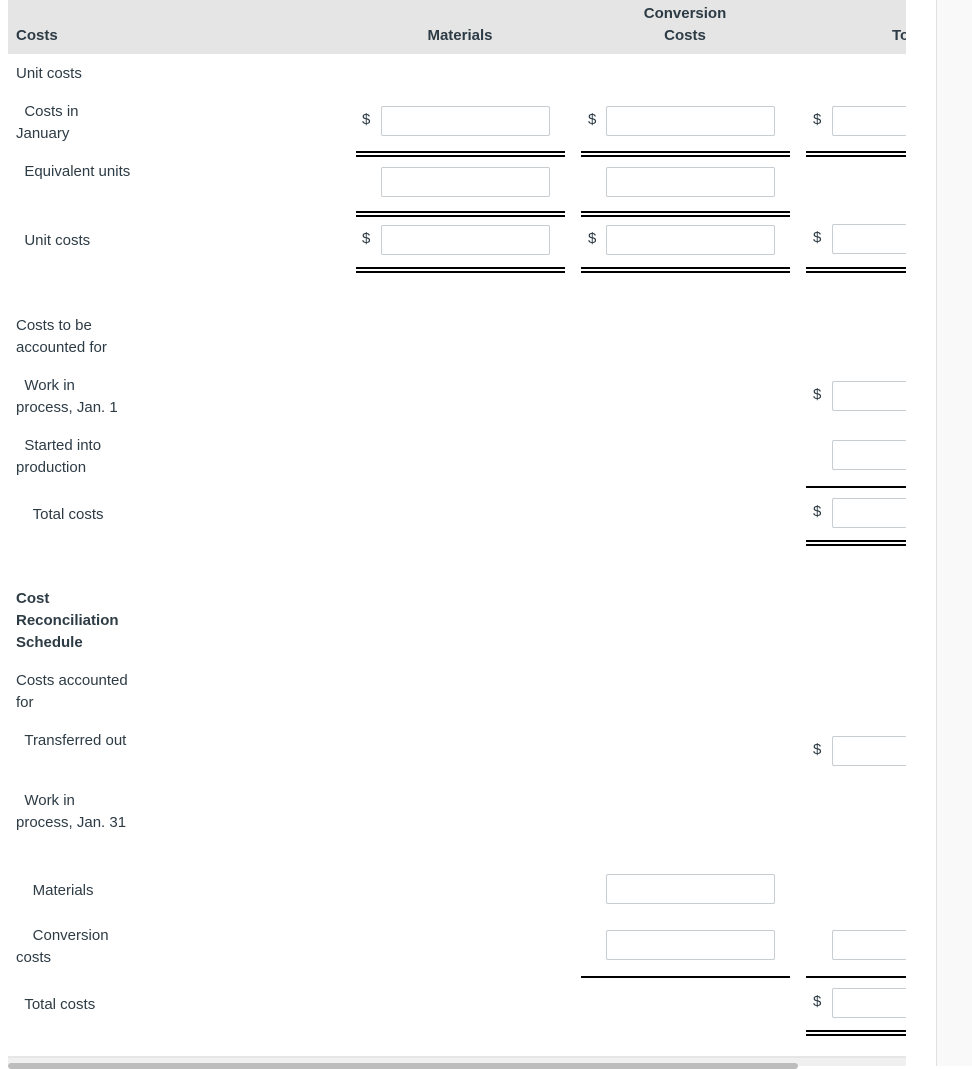  I want to click on table-header: Costs Materials Conversion Costs Total, so click(457, 27).